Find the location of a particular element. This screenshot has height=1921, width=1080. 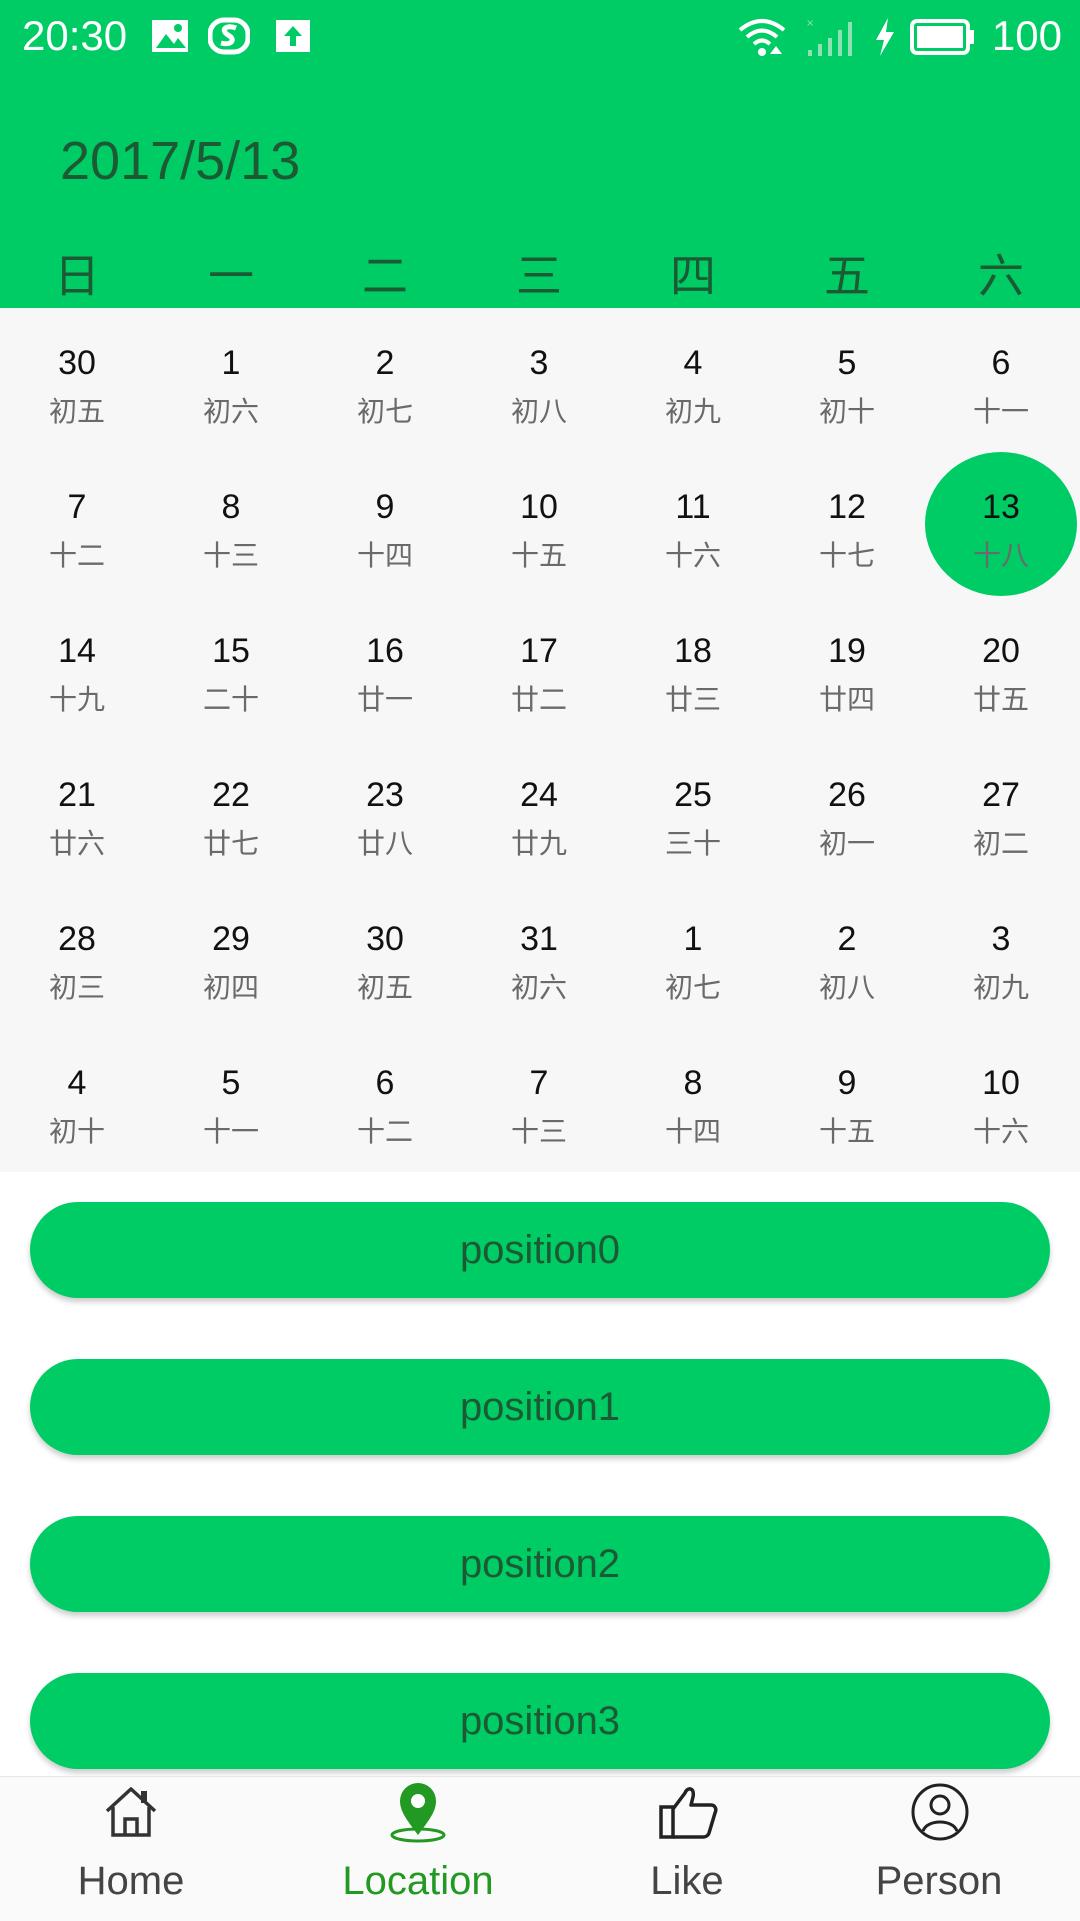

lunar-date: 廿一 is located at coordinates (384, 699).